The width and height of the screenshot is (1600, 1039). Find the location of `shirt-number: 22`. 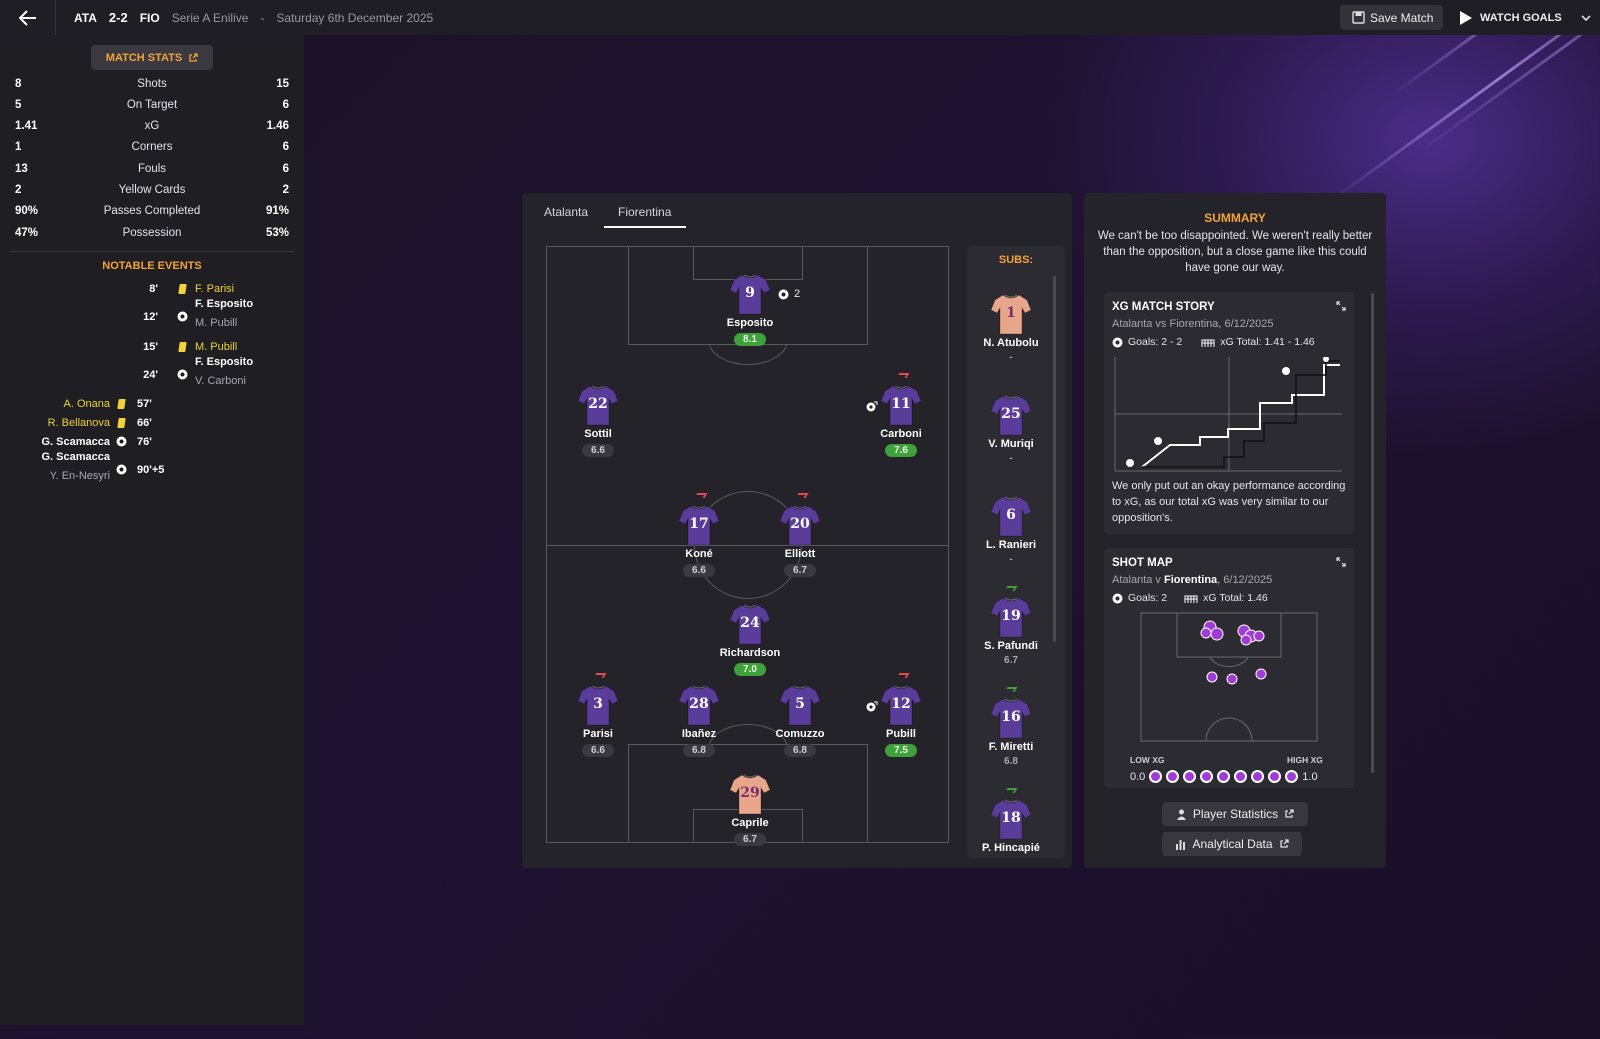

shirt-number: 22 is located at coordinates (598, 404).